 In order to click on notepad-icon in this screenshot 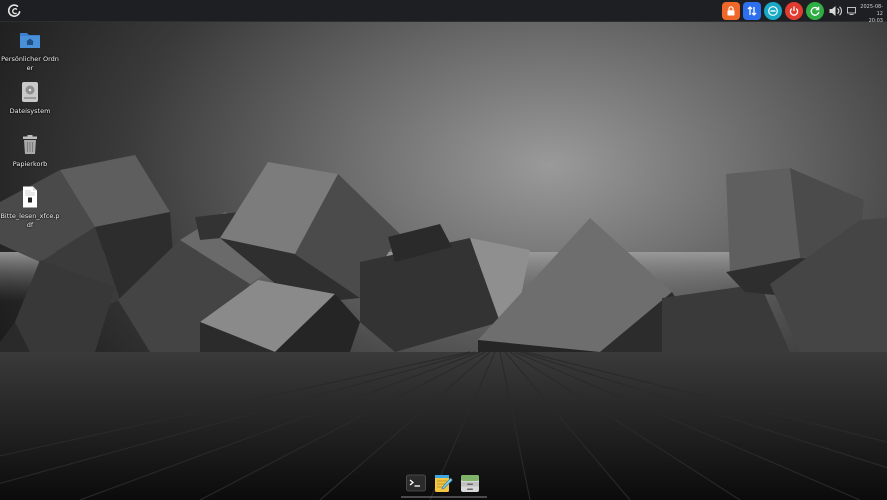, I will do `click(444, 483)`.